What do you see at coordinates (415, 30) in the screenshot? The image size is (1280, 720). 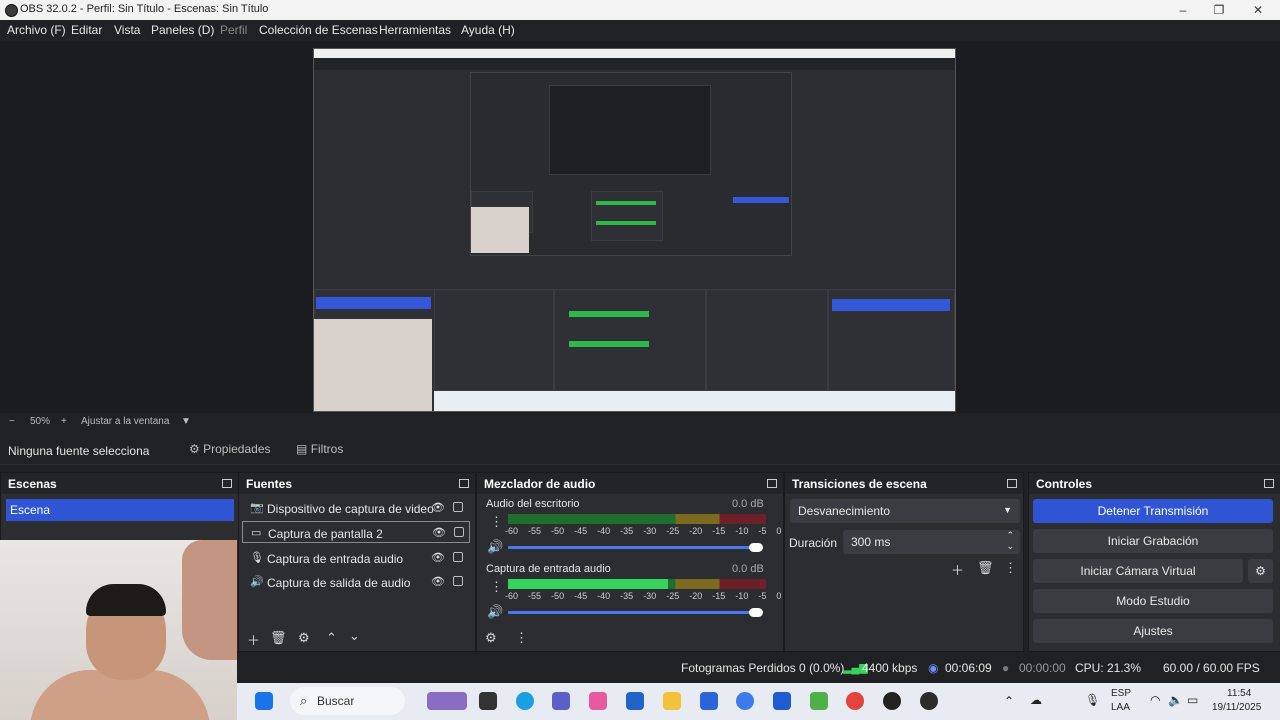 I see `menu-herramientas: Herramientas` at bounding box center [415, 30].